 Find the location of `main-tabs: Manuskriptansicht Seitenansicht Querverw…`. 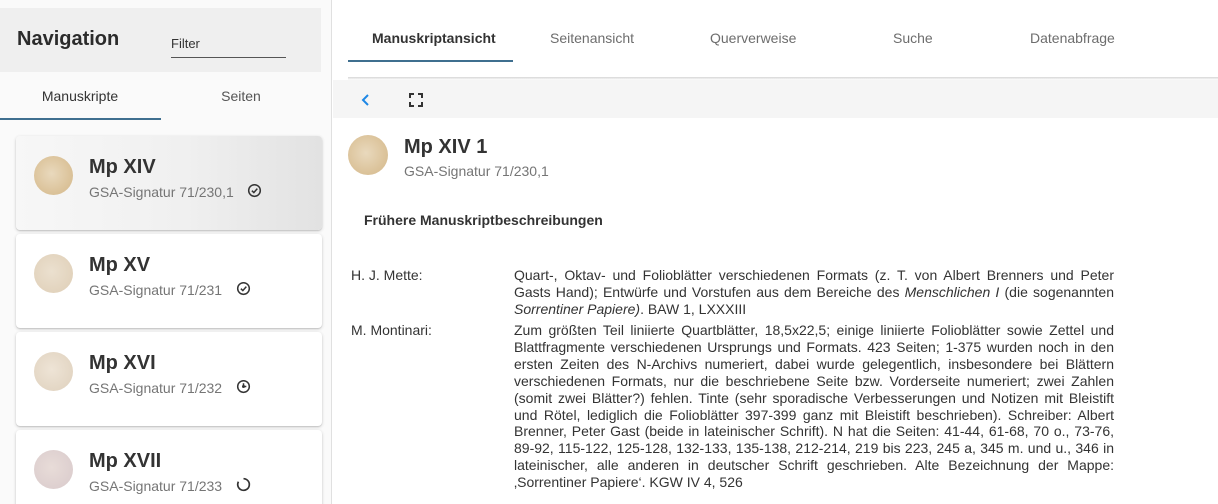

main-tabs: Manuskriptansicht Seitenansicht Querverw… is located at coordinates (783, 31).